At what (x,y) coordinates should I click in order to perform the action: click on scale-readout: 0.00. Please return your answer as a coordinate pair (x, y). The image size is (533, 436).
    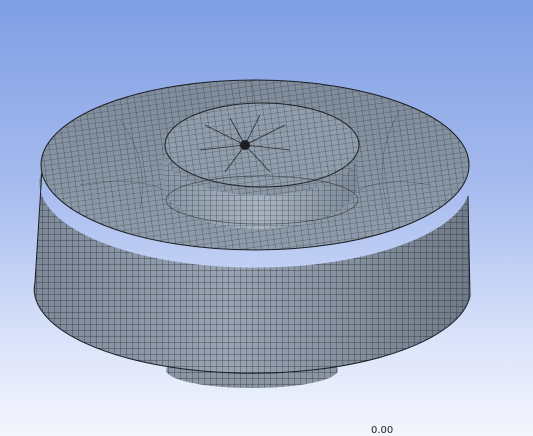
    Looking at the image, I should click on (382, 430).